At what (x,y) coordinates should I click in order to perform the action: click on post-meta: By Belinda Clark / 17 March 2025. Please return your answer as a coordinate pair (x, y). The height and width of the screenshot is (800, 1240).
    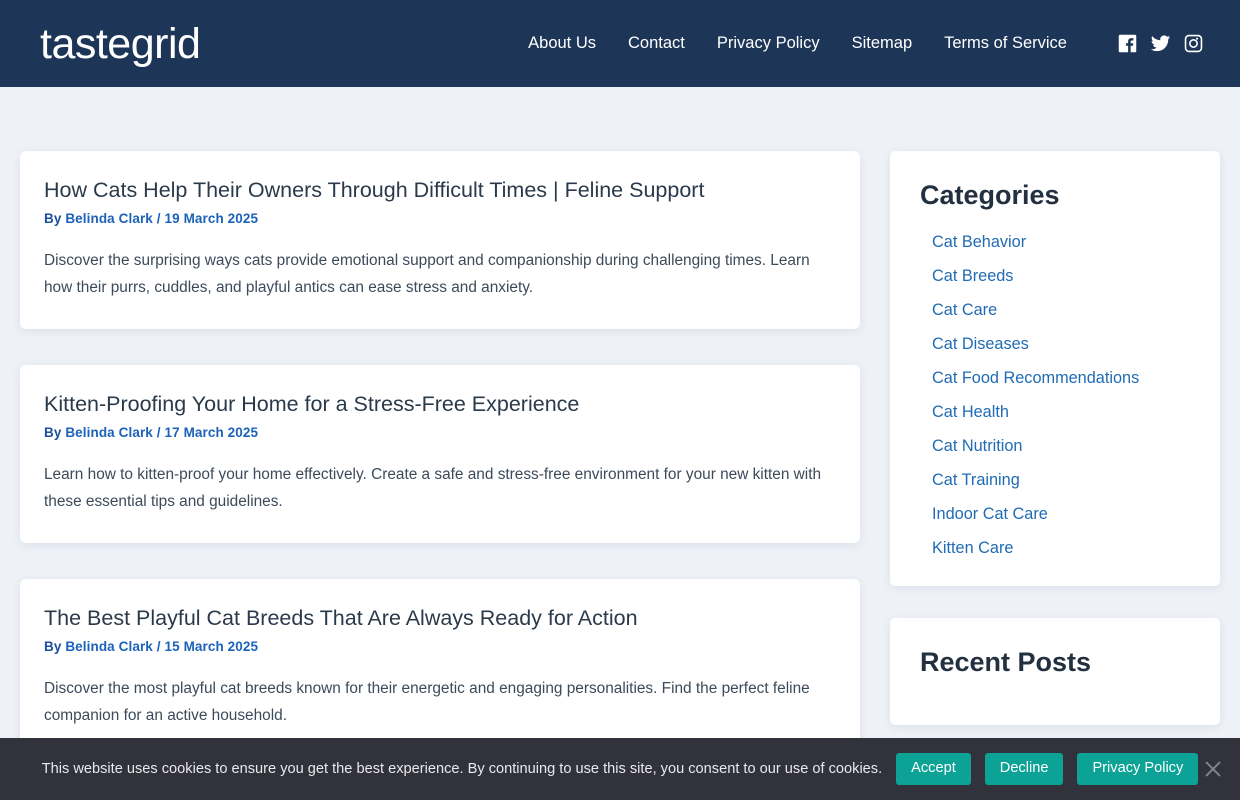
    Looking at the image, I should click on (440, 432).